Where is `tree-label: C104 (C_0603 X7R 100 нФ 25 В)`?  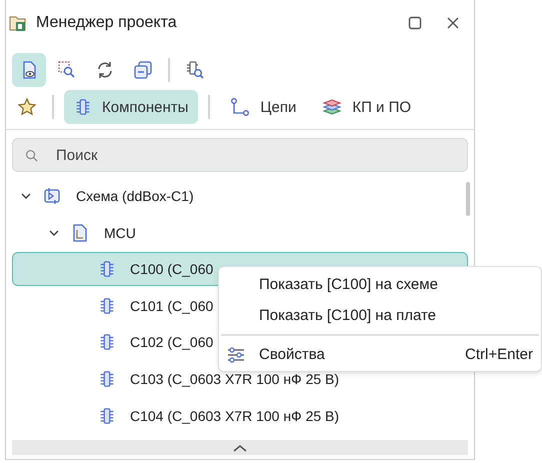
tree-label: C104 (C_0603 X7R 100 нФ 25 В) is located at coordinates (235, 416).